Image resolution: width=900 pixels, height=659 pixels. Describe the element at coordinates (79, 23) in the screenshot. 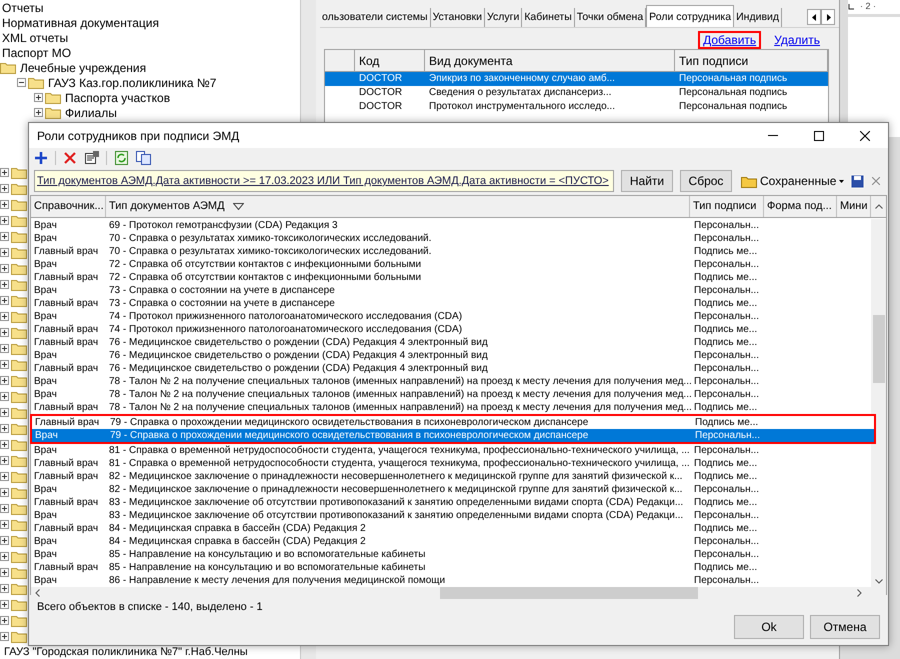

I see `tree-item: Нормативная документация` at that location.